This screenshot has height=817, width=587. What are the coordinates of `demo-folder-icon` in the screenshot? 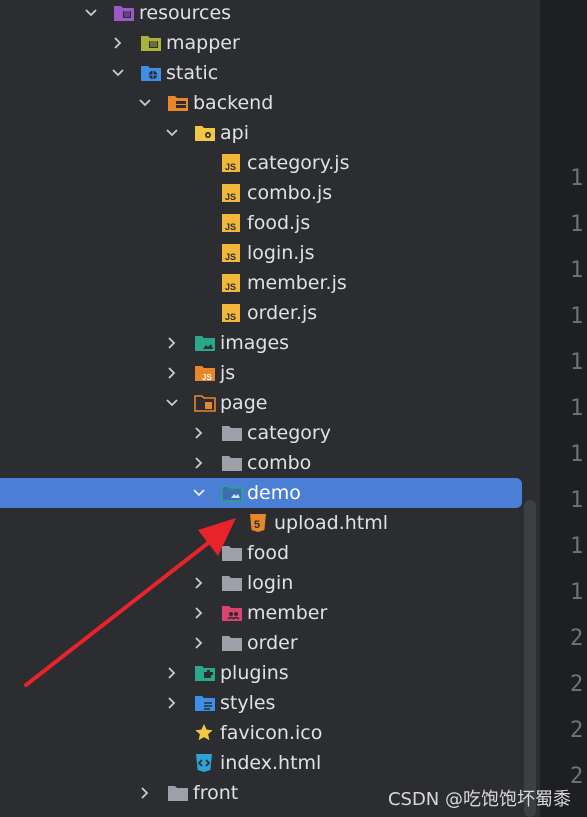 It's located at (232, 493).